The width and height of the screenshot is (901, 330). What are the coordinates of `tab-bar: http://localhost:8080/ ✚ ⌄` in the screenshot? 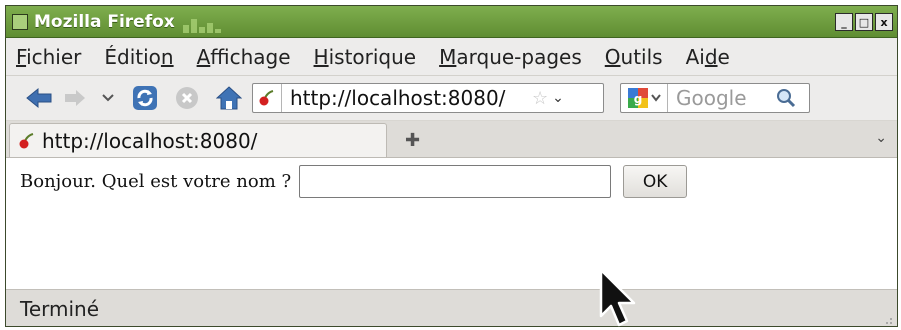 It's located at (451, 139).